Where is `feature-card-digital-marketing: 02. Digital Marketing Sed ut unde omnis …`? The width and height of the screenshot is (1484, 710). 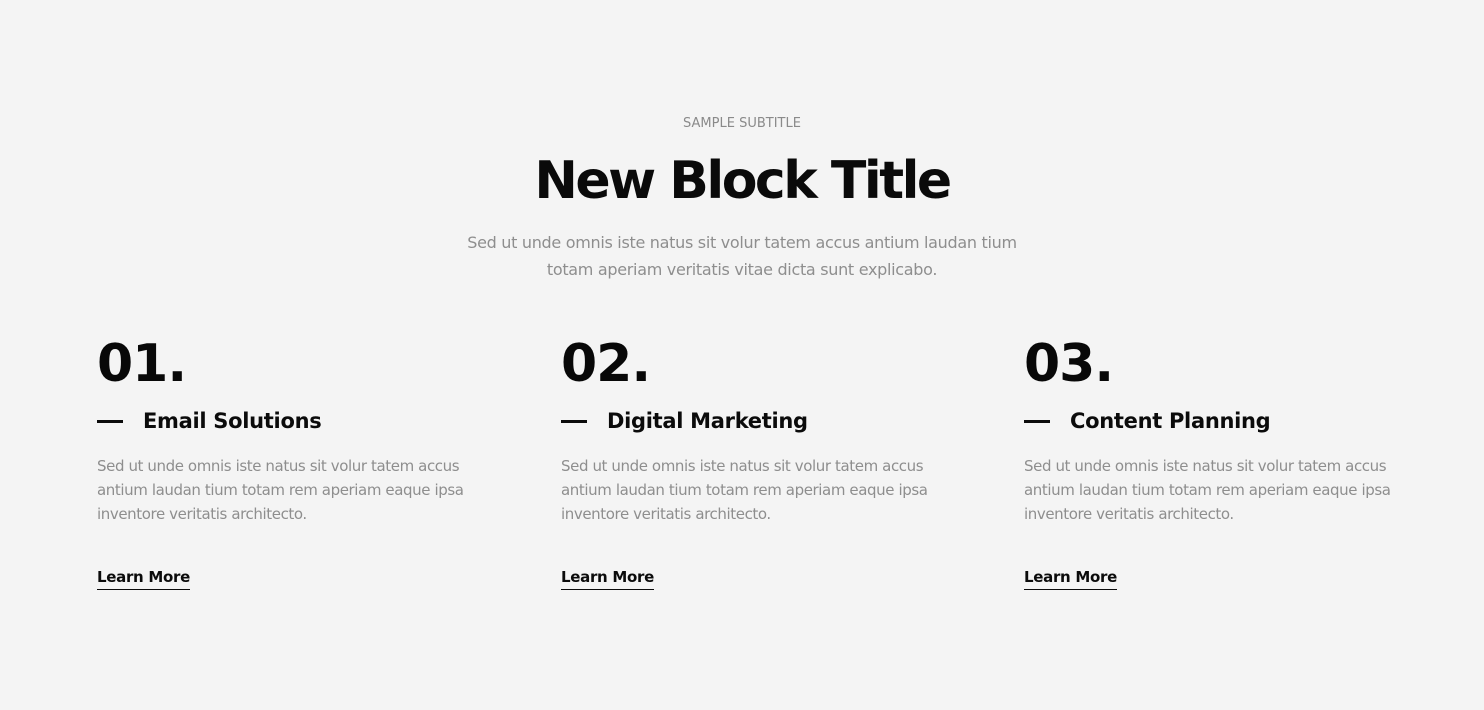 feature-card-digital-marketing: 02. Digital Marketing Sed ut unde omnis … is located at coordinates (751, 462).